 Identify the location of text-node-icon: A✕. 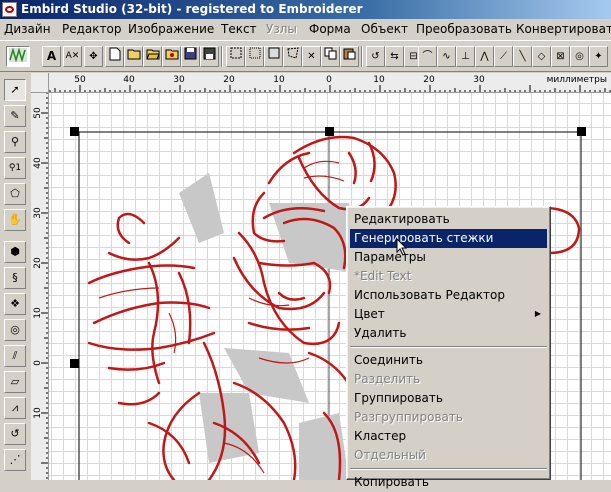
(72, 56).